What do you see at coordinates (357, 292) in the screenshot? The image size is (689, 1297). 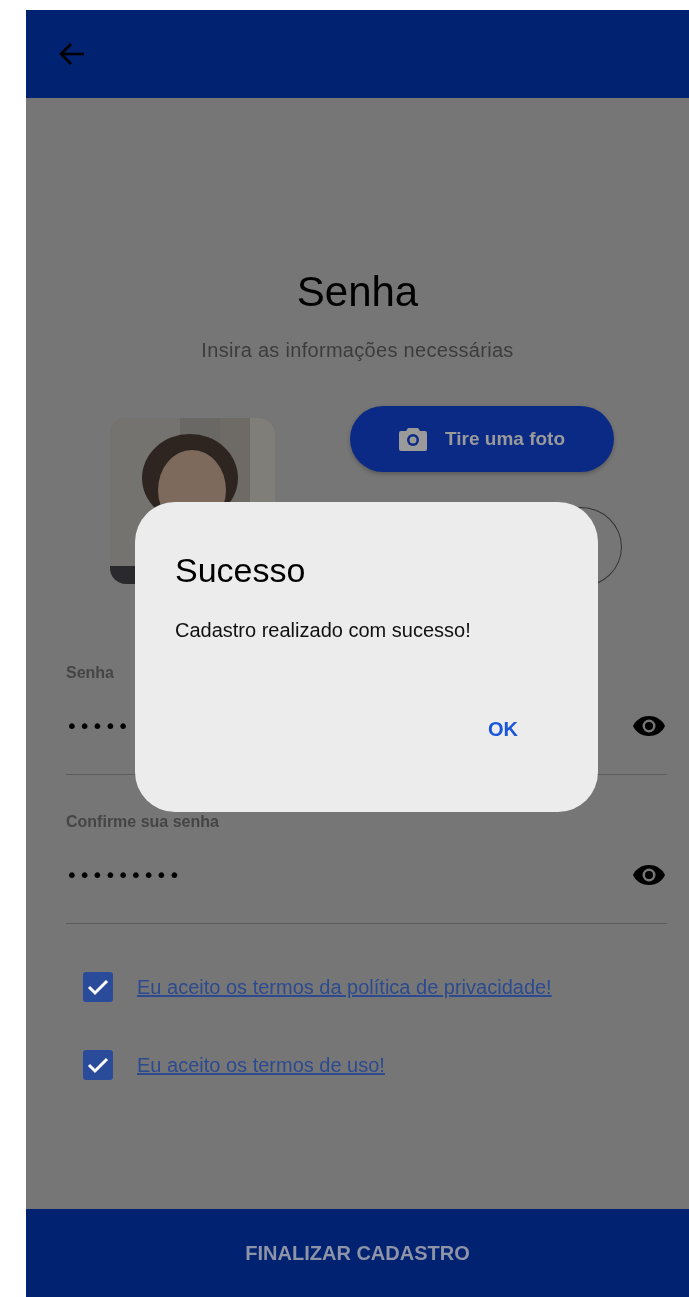 I see `page-title: Senha` at bounding box center [357, 292].